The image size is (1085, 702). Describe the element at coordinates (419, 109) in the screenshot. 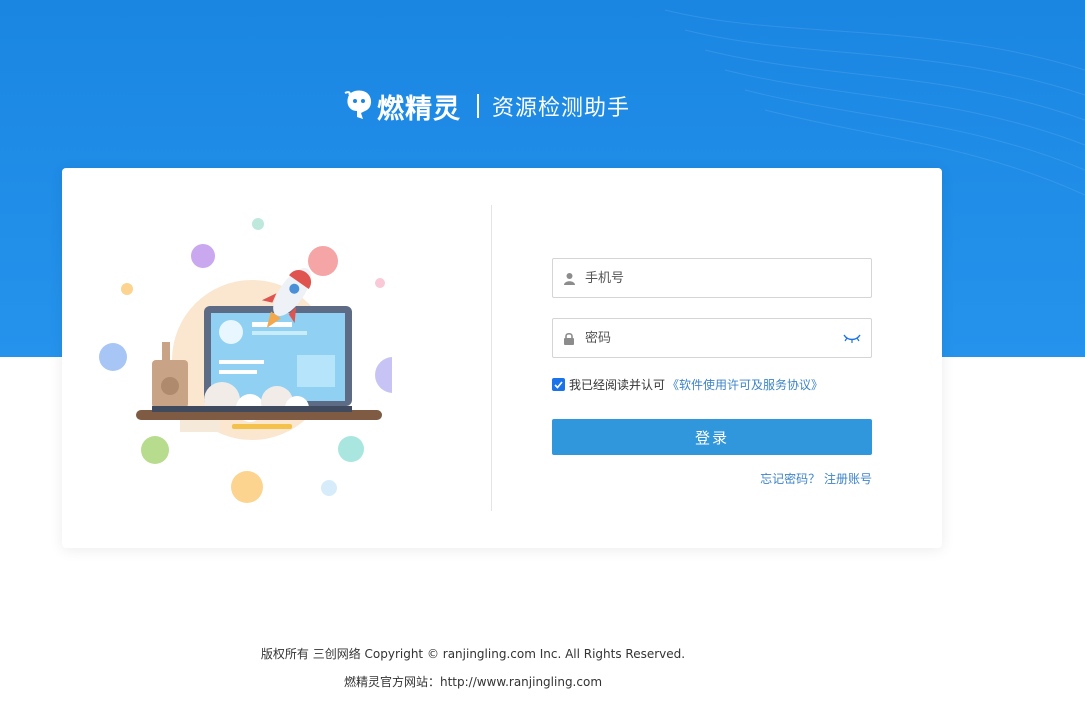

I see `brand-name: 燃精灵` at that location.